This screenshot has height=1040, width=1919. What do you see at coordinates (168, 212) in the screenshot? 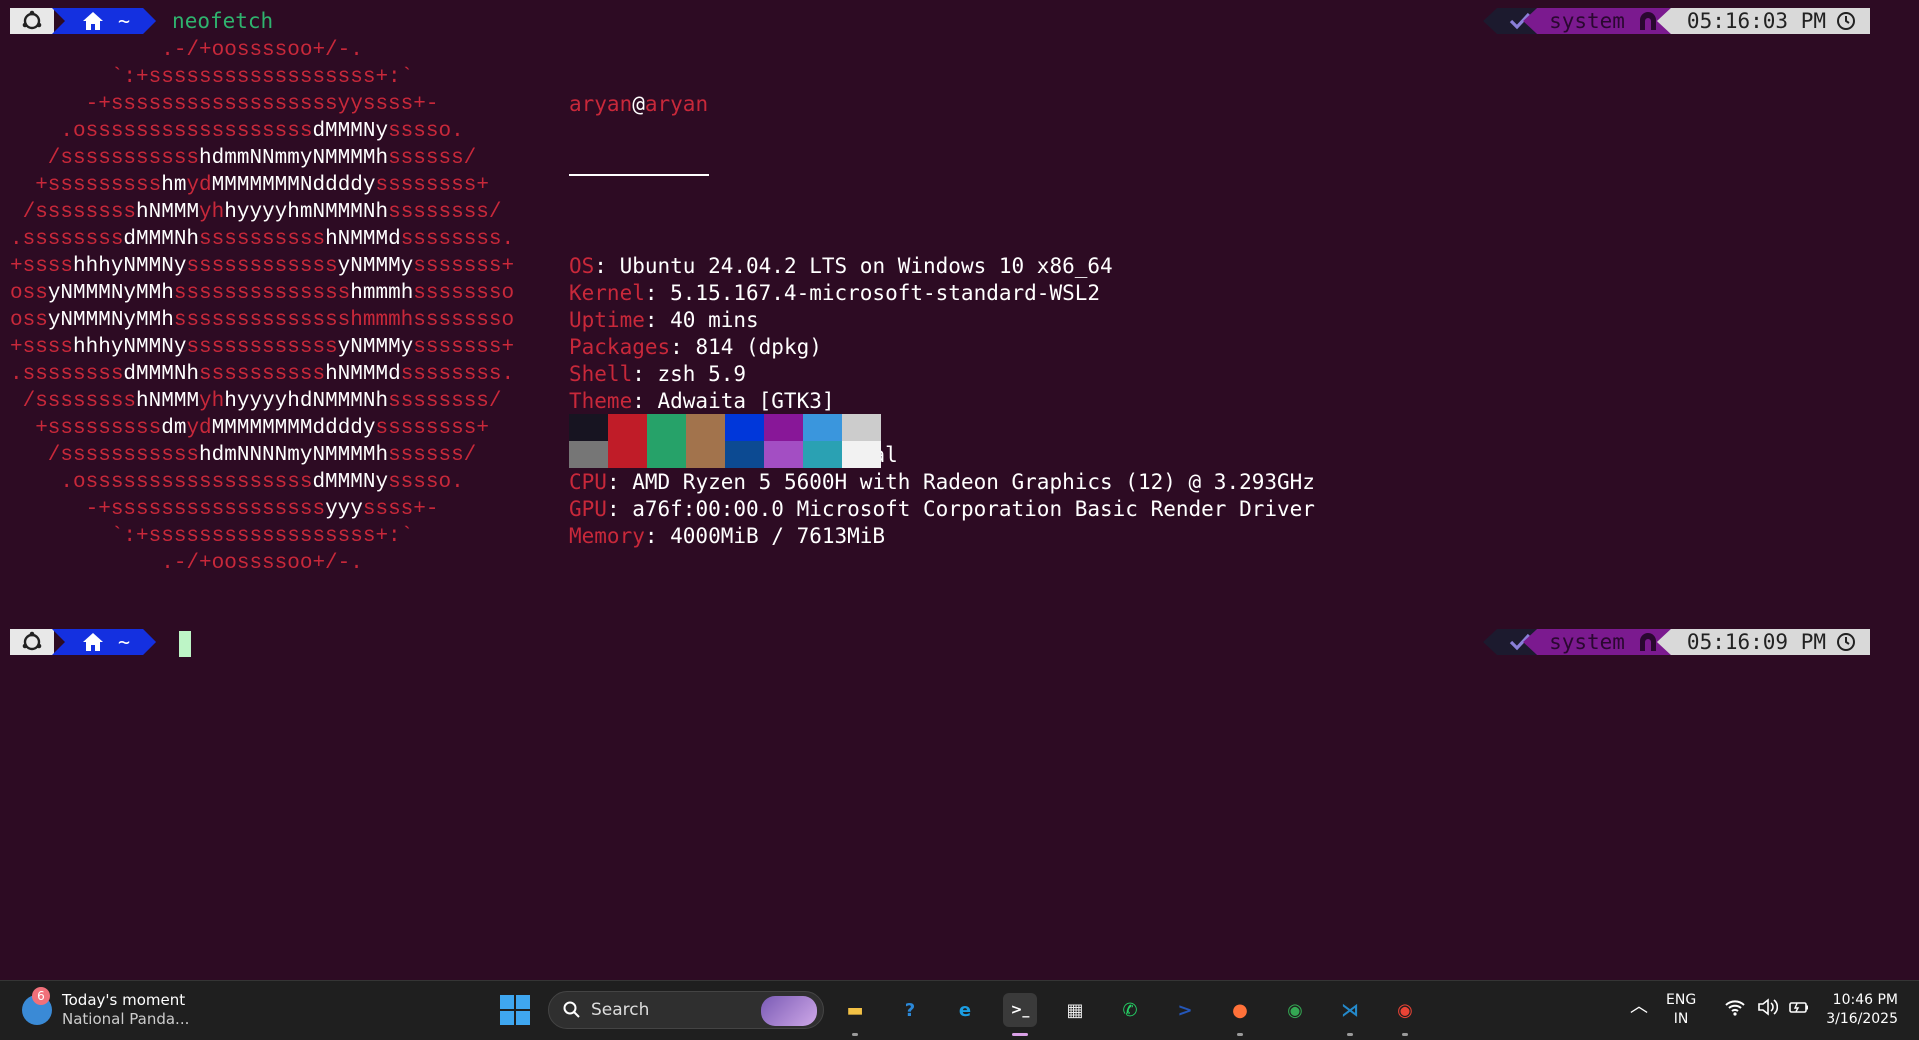
I see `ascii-segment: hNMMM` at bounding box center [168, 212].